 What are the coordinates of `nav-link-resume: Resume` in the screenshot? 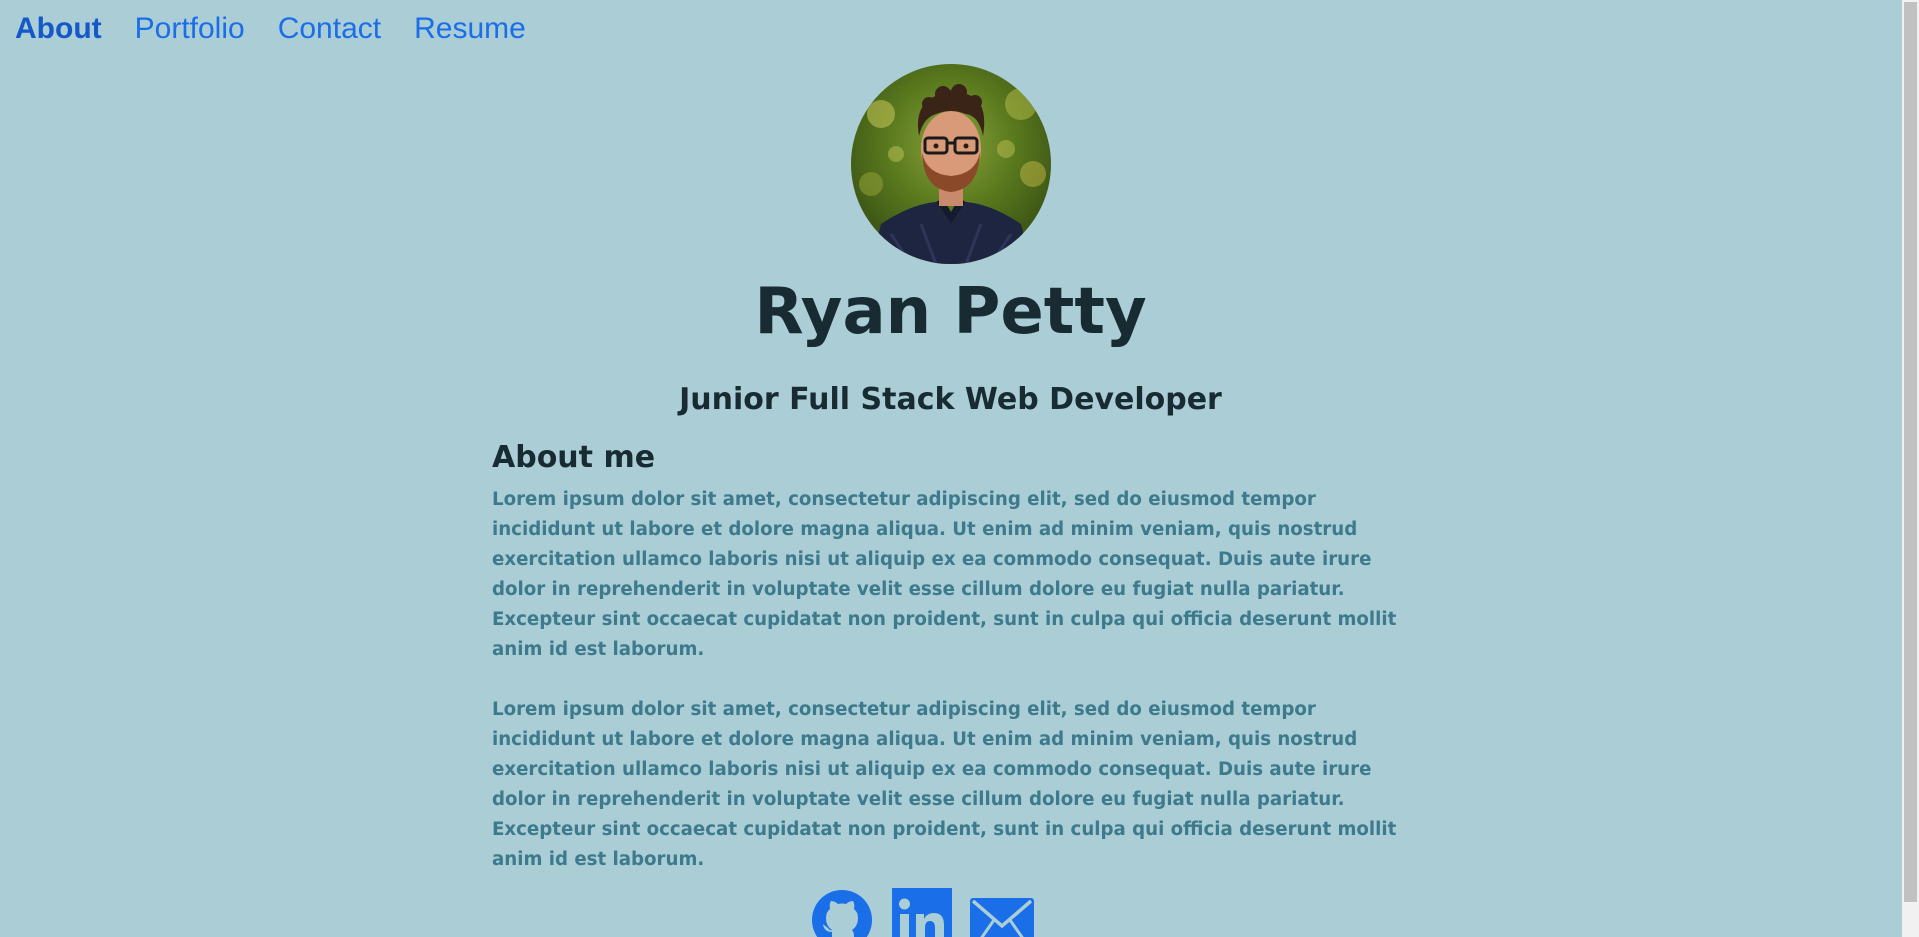 It's located at (470, 29).